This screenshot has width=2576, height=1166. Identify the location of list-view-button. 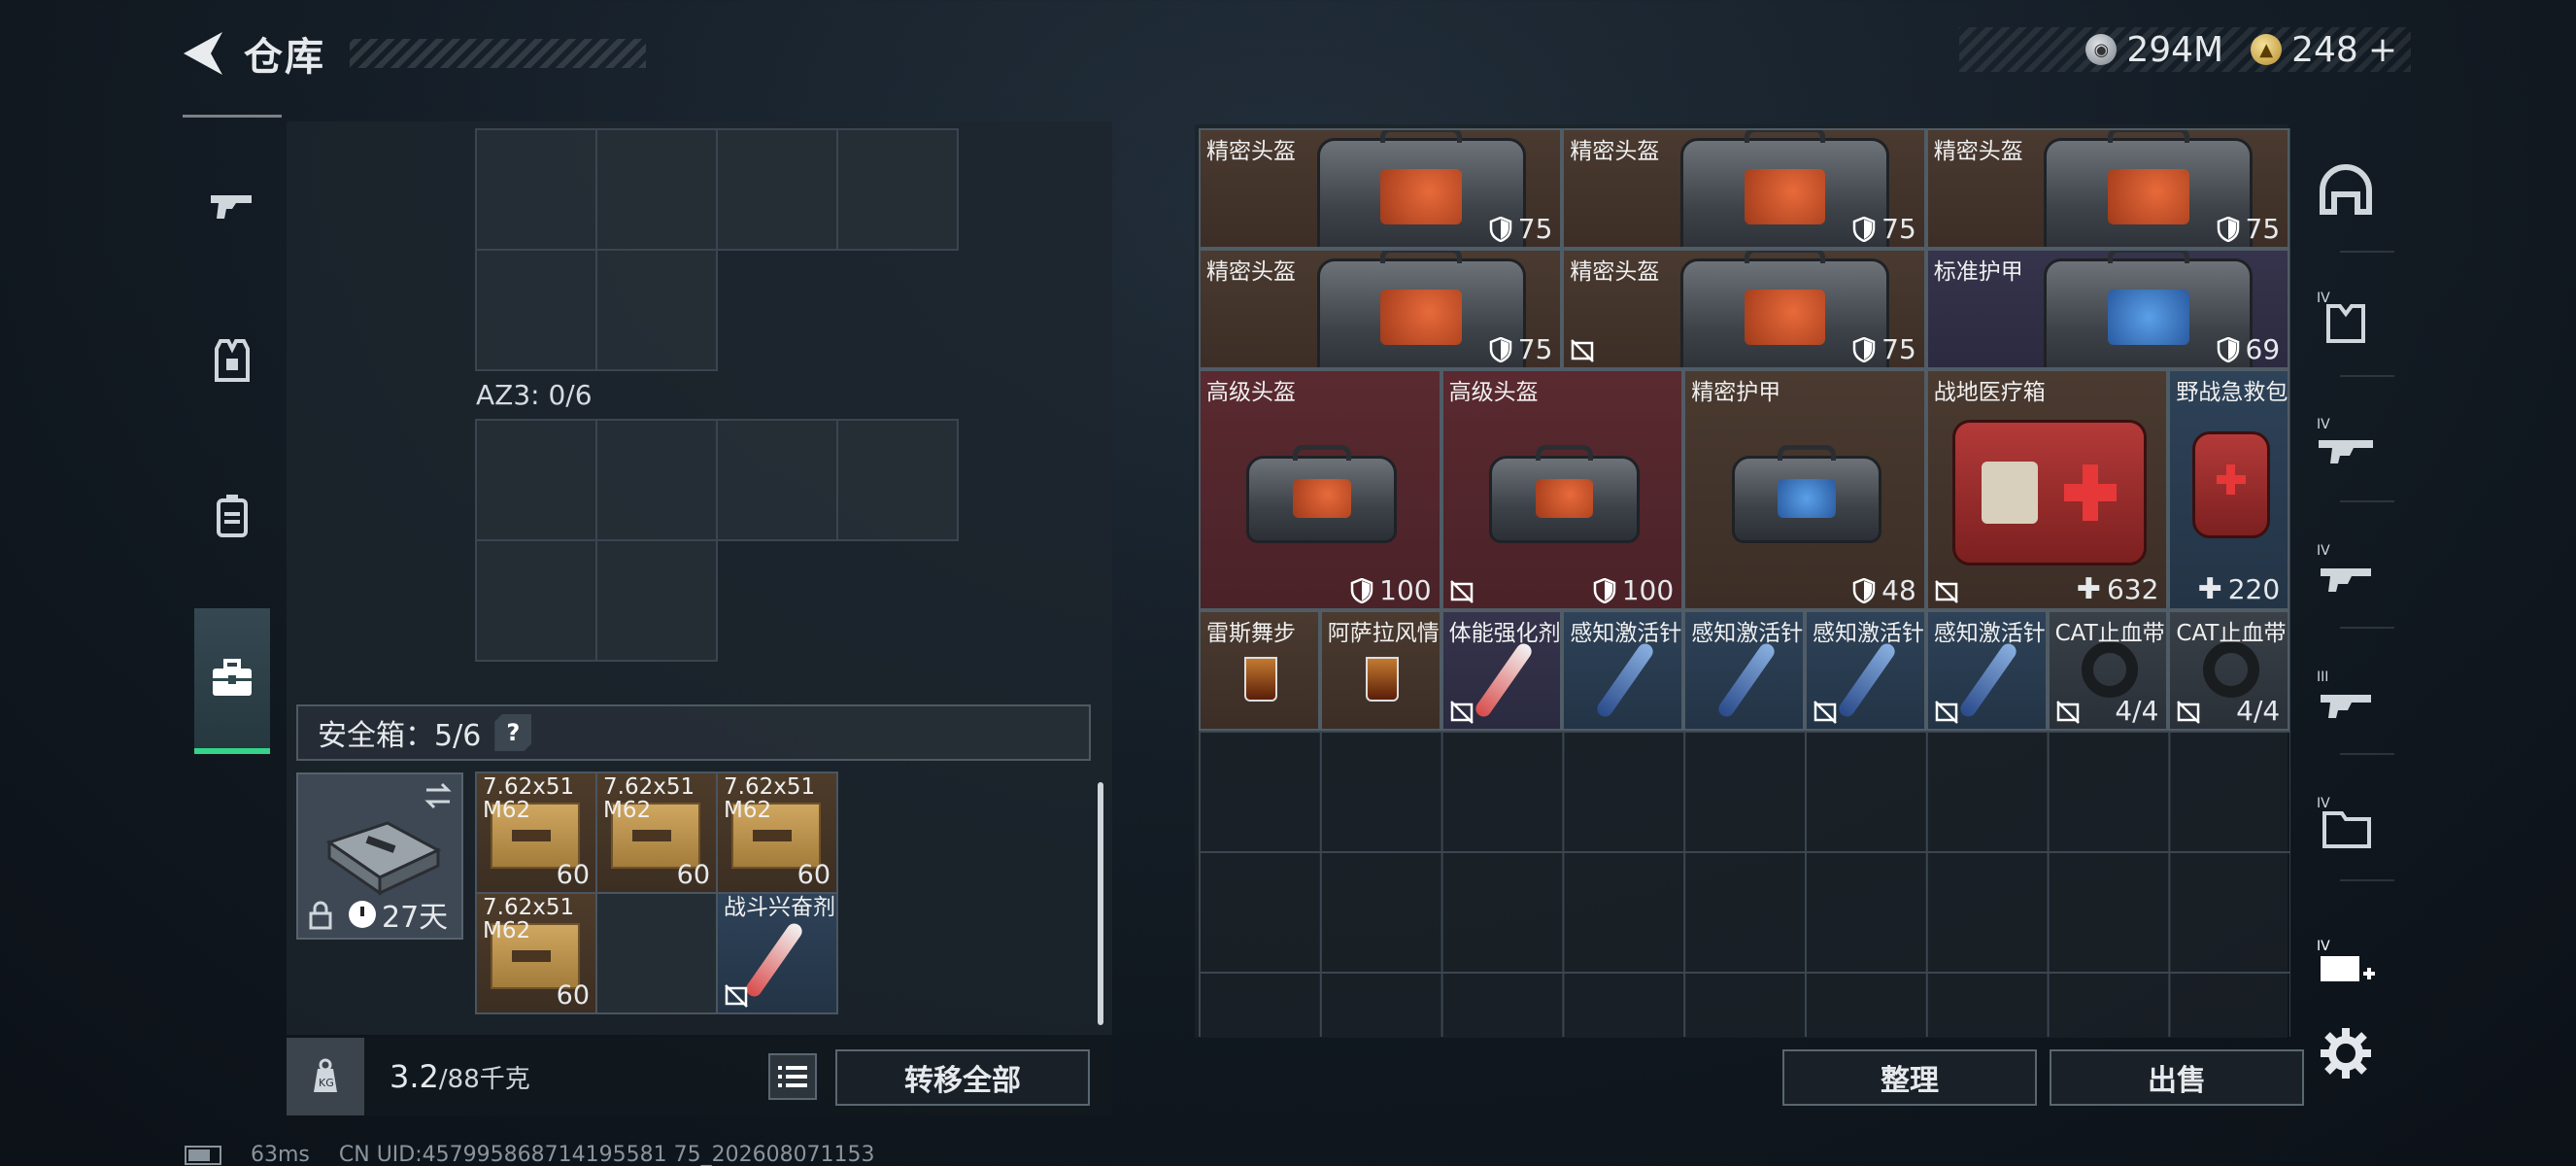
(792, 1076).